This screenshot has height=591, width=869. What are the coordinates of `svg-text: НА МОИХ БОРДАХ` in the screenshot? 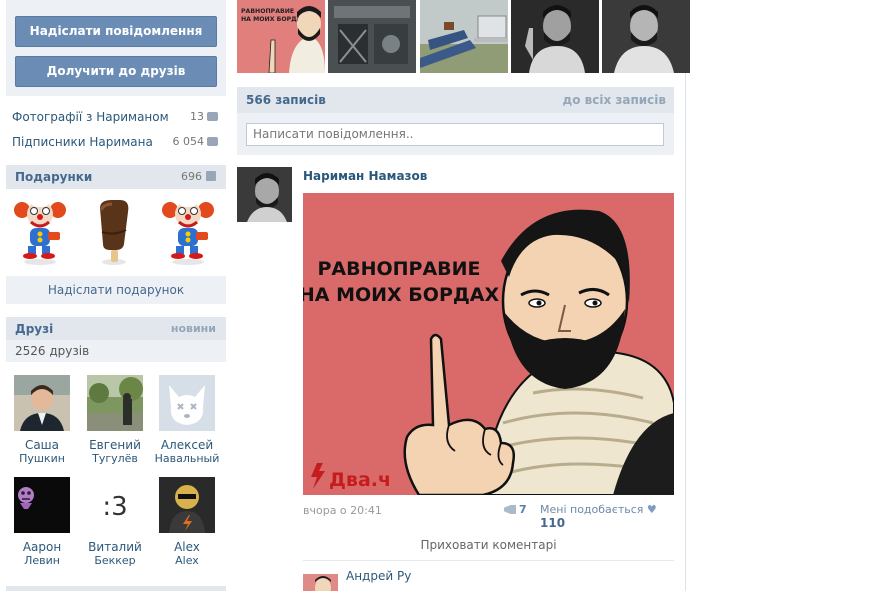 It's located at (273, 19).